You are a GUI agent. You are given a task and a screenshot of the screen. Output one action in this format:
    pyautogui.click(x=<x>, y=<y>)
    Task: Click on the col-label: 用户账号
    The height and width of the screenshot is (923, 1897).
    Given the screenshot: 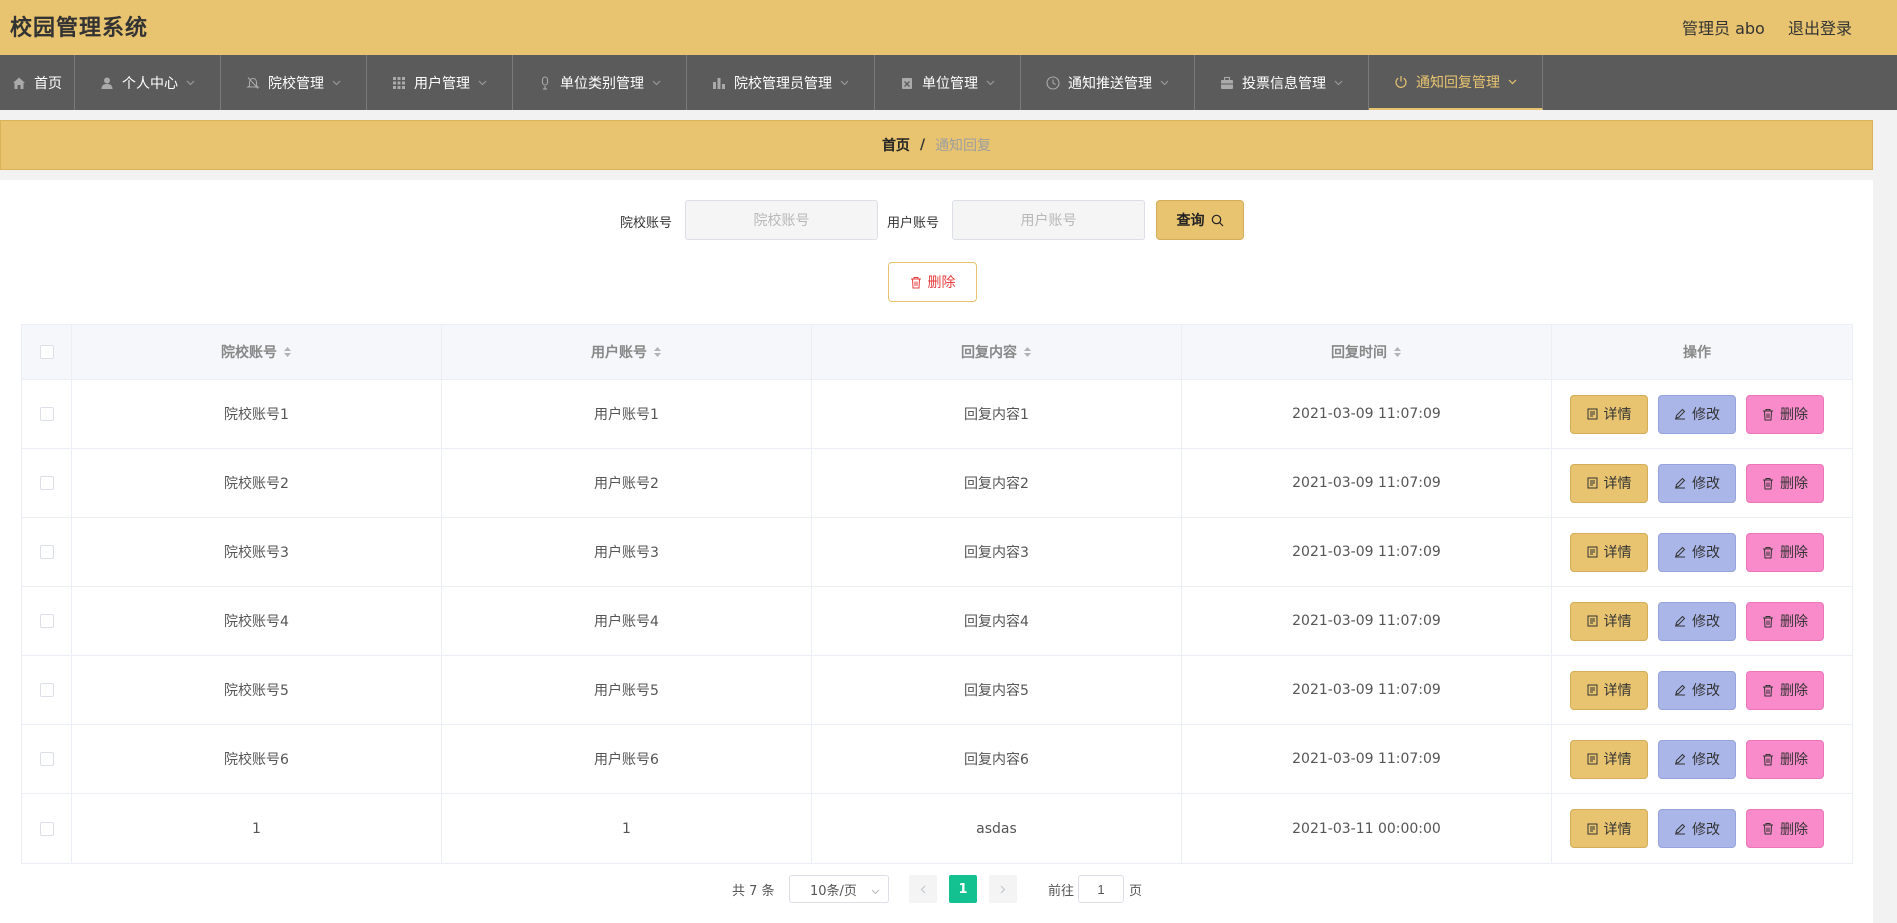 What is the action you would take?
    pyautogui.click(x=619, y=353)
    